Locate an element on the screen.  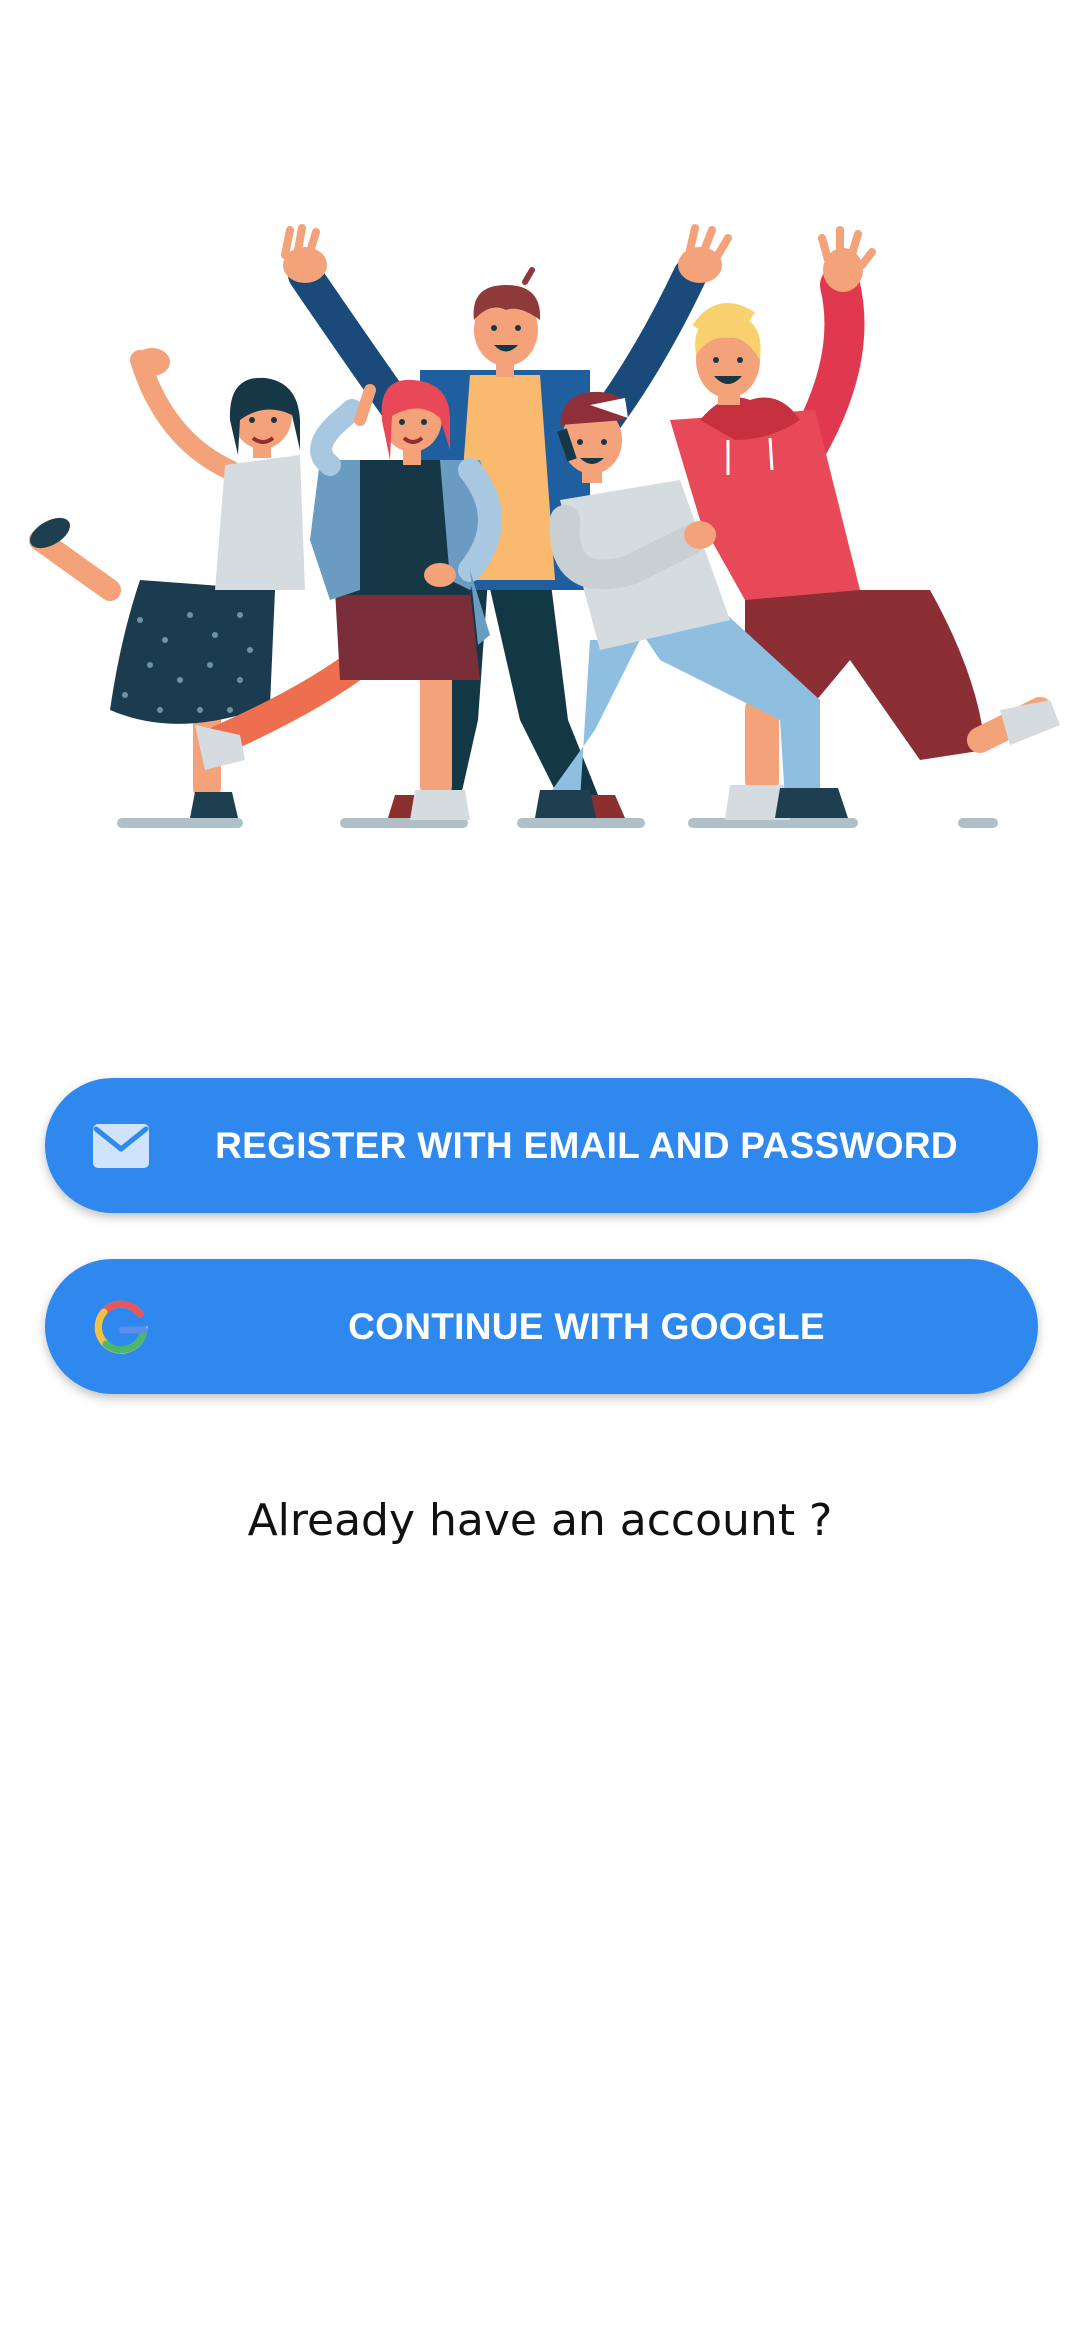
envelope-icon is located at coordinates (121, 1146).